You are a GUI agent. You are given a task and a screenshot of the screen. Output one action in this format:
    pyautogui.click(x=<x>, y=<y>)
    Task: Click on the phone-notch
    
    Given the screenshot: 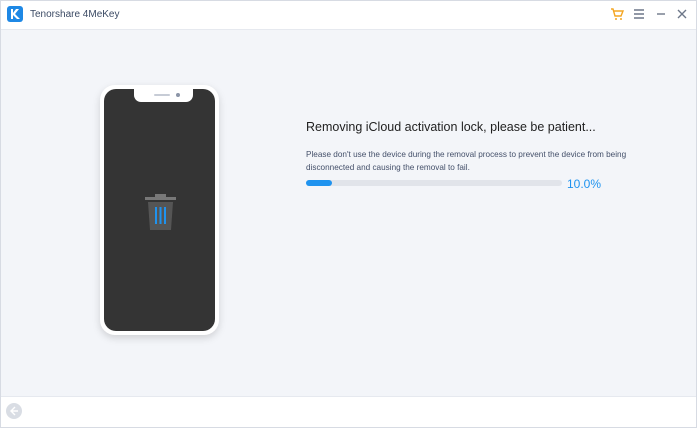 What is the action you would take?
    pyautogui.click(x=163, y=95)
    